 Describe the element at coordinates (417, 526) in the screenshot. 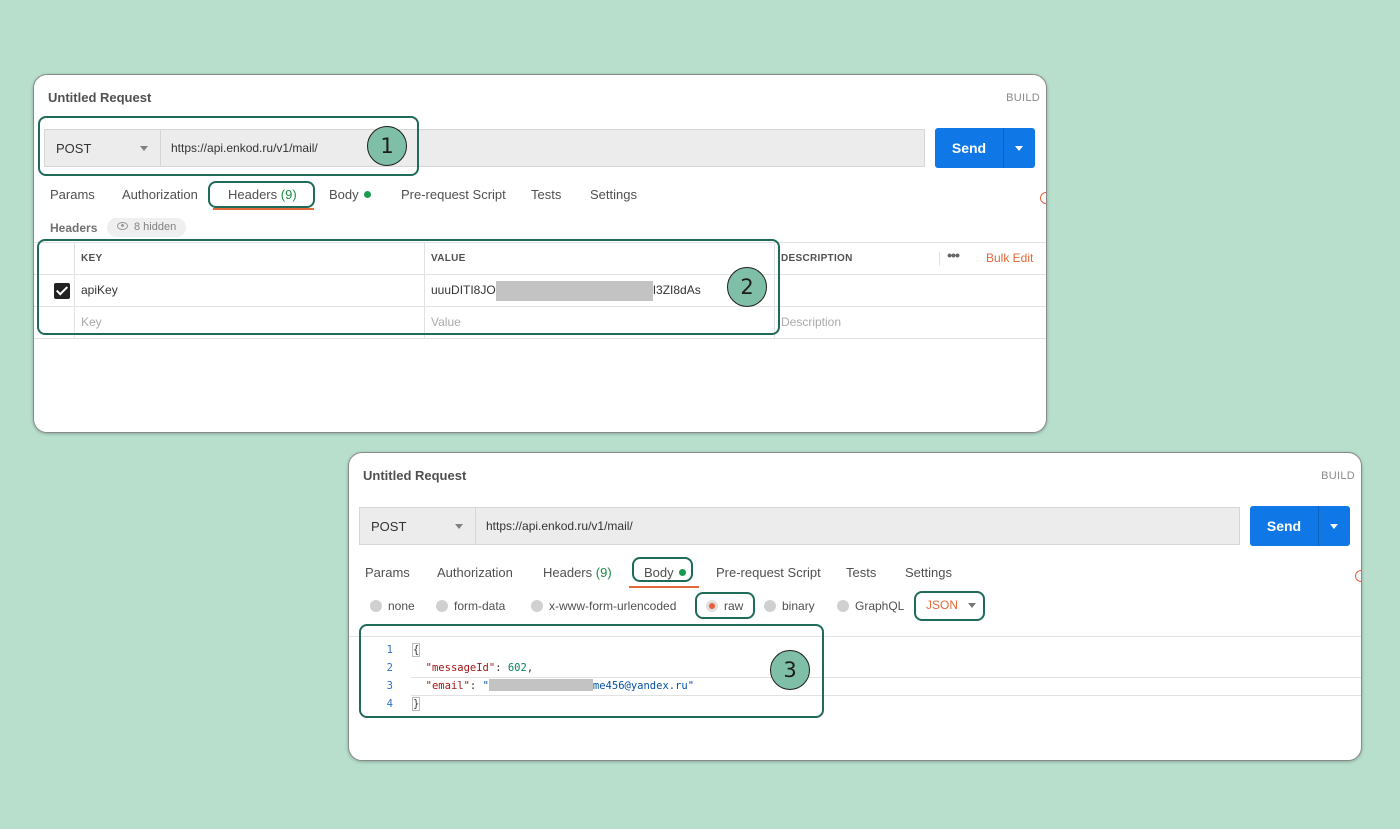

I see `method-select: POST` at that location.